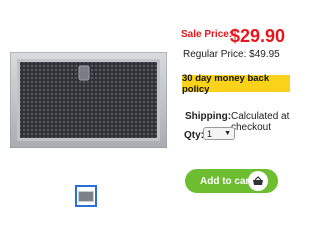  Describe the element at coordinates (226, 181) in the screenshot. I see `add-to-cart-label: Add to cart` at that location.